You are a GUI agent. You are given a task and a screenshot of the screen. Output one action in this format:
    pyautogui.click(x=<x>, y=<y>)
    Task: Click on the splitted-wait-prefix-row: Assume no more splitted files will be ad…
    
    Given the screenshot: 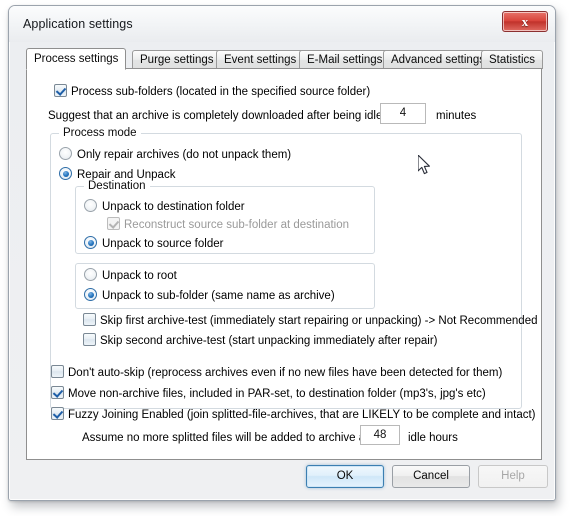 What is the action you would take?
    pyautogui.click(x=232, y=438)
    